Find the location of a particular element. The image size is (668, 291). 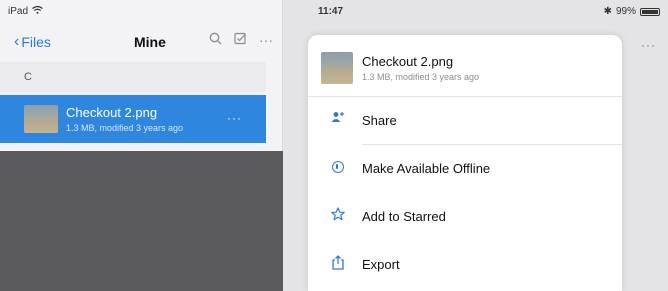

menu-item-make-offline: Make Available Offline is located at coordinates (465, 169).